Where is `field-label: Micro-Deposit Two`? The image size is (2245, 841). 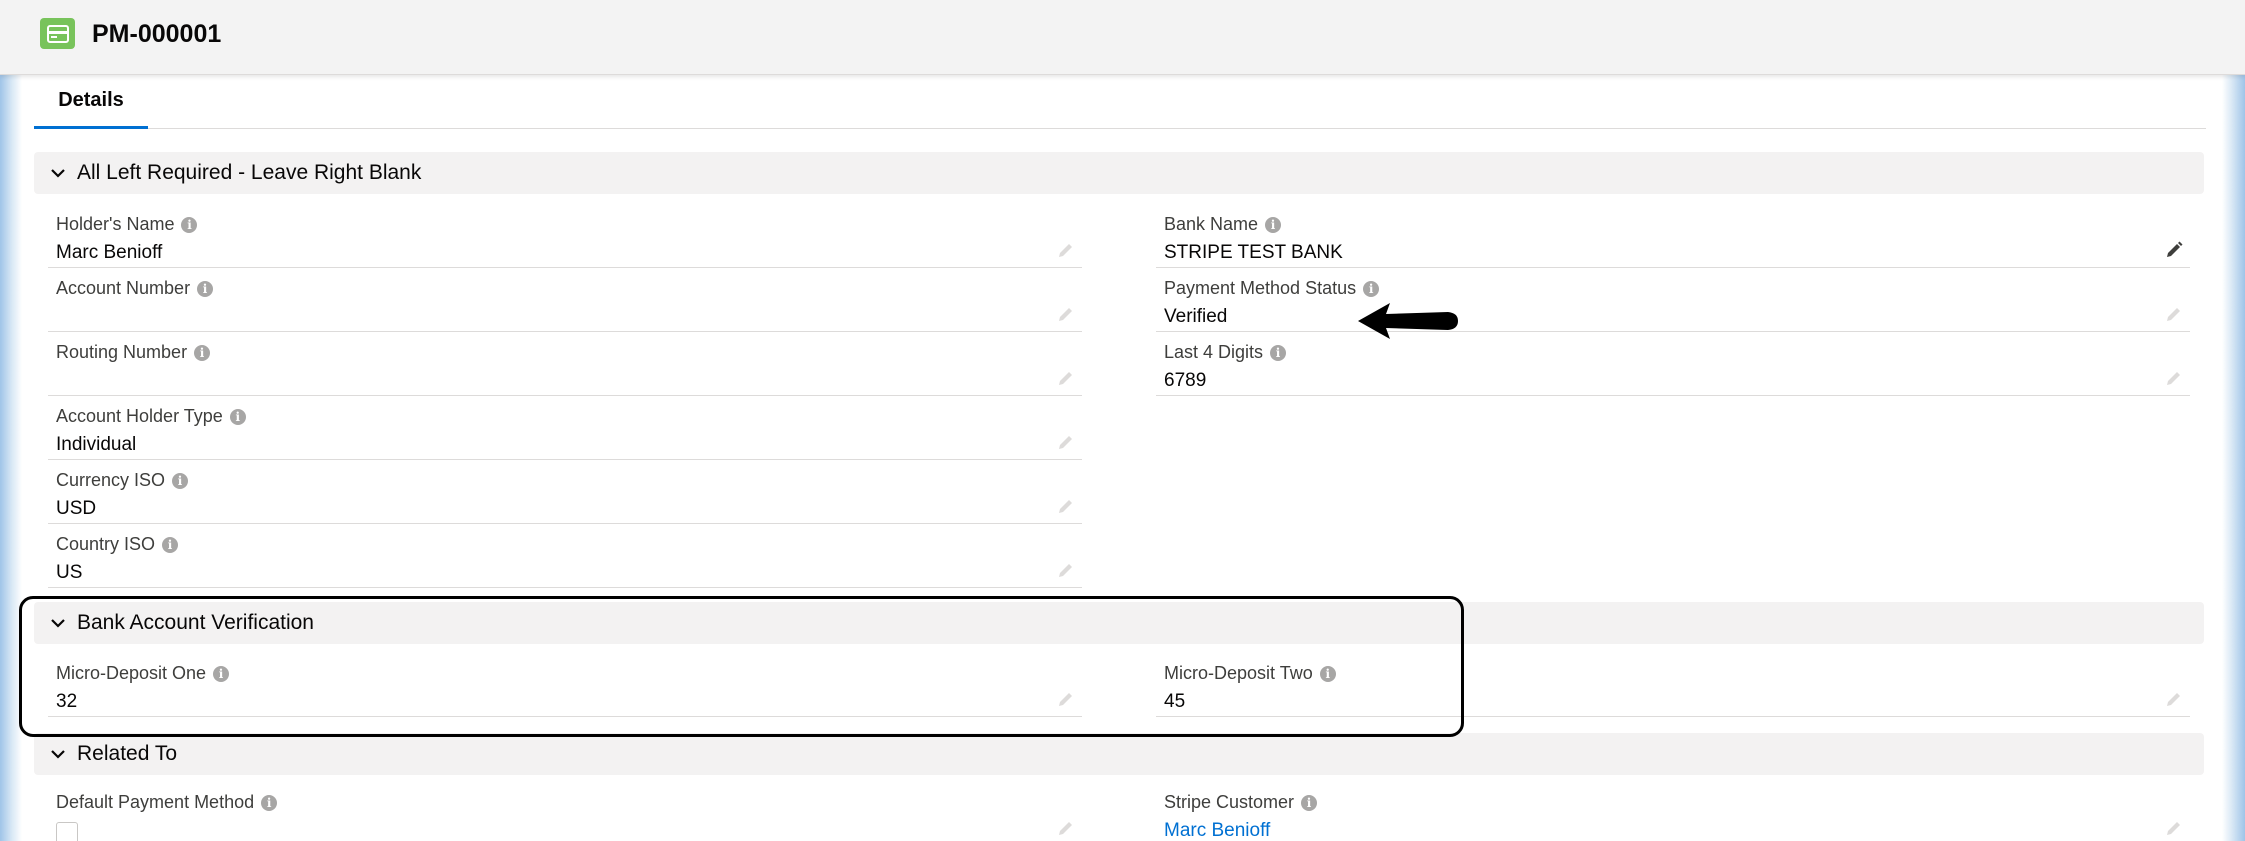 field-label: Micro-Deposit Two is located at coordinates (1238, 673).